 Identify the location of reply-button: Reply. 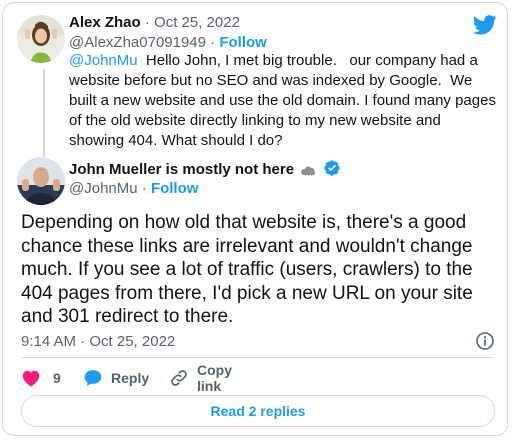
(116, 378).